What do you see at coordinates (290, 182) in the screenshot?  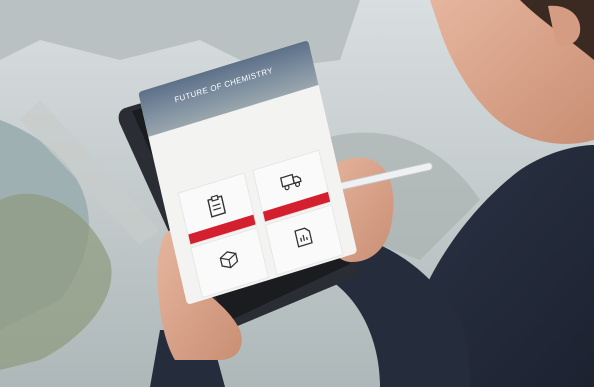 I see `truck-icon` at bounding box center [290, 182].